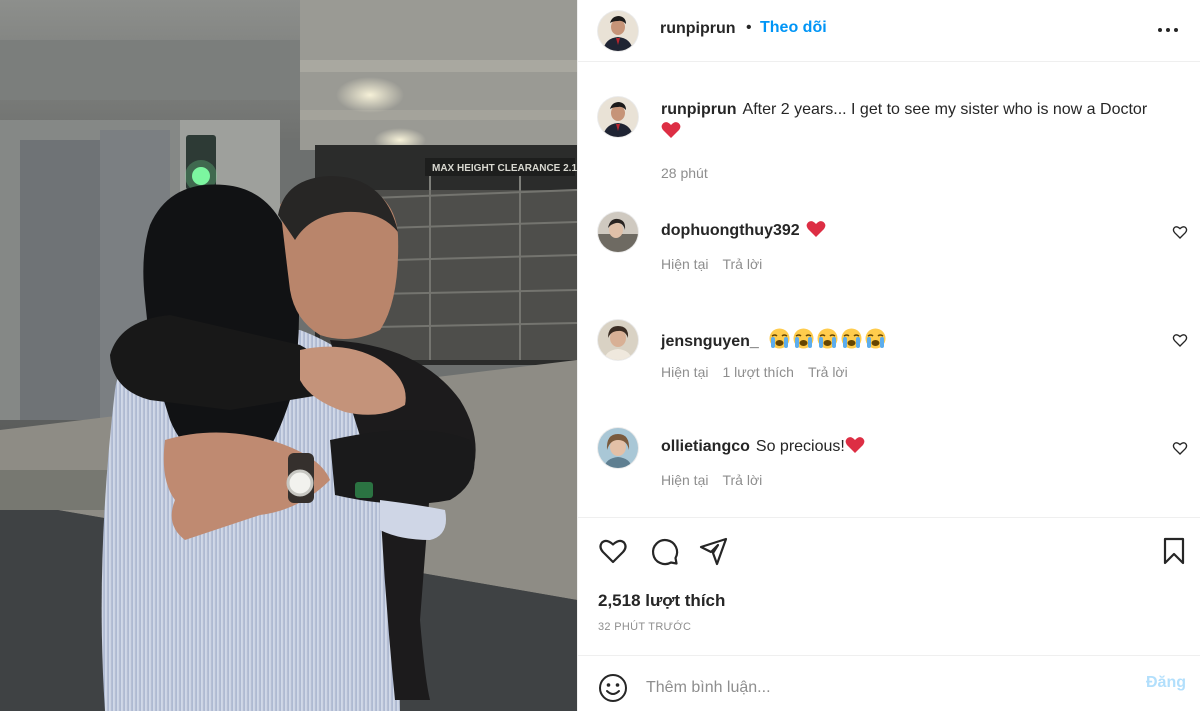 Image resolution: width=1200 pixels, height=711 pixels. I want to click on comment-text-block: jensnguyen_, so click(926, 340).